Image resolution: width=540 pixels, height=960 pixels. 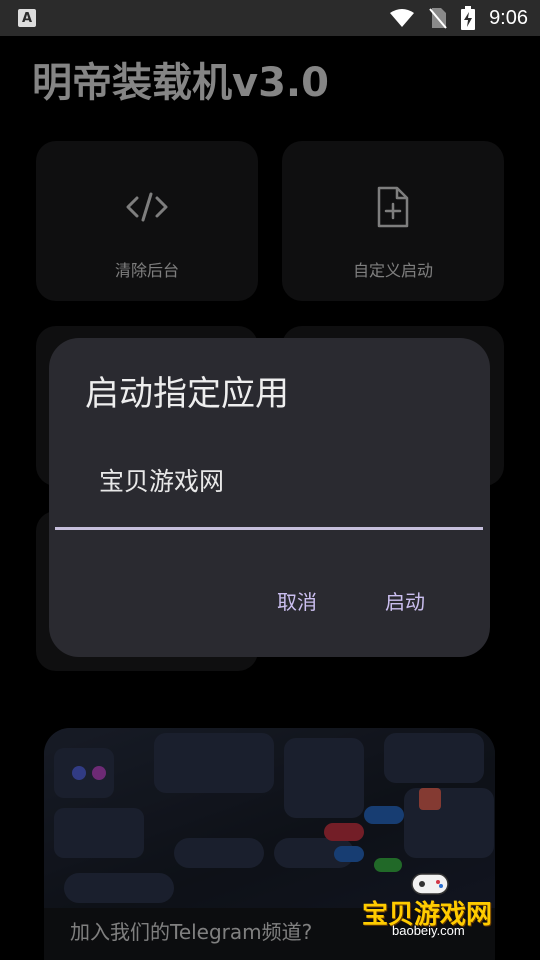 I want to click on status-bar-left: A, so click(x=27, y=18).